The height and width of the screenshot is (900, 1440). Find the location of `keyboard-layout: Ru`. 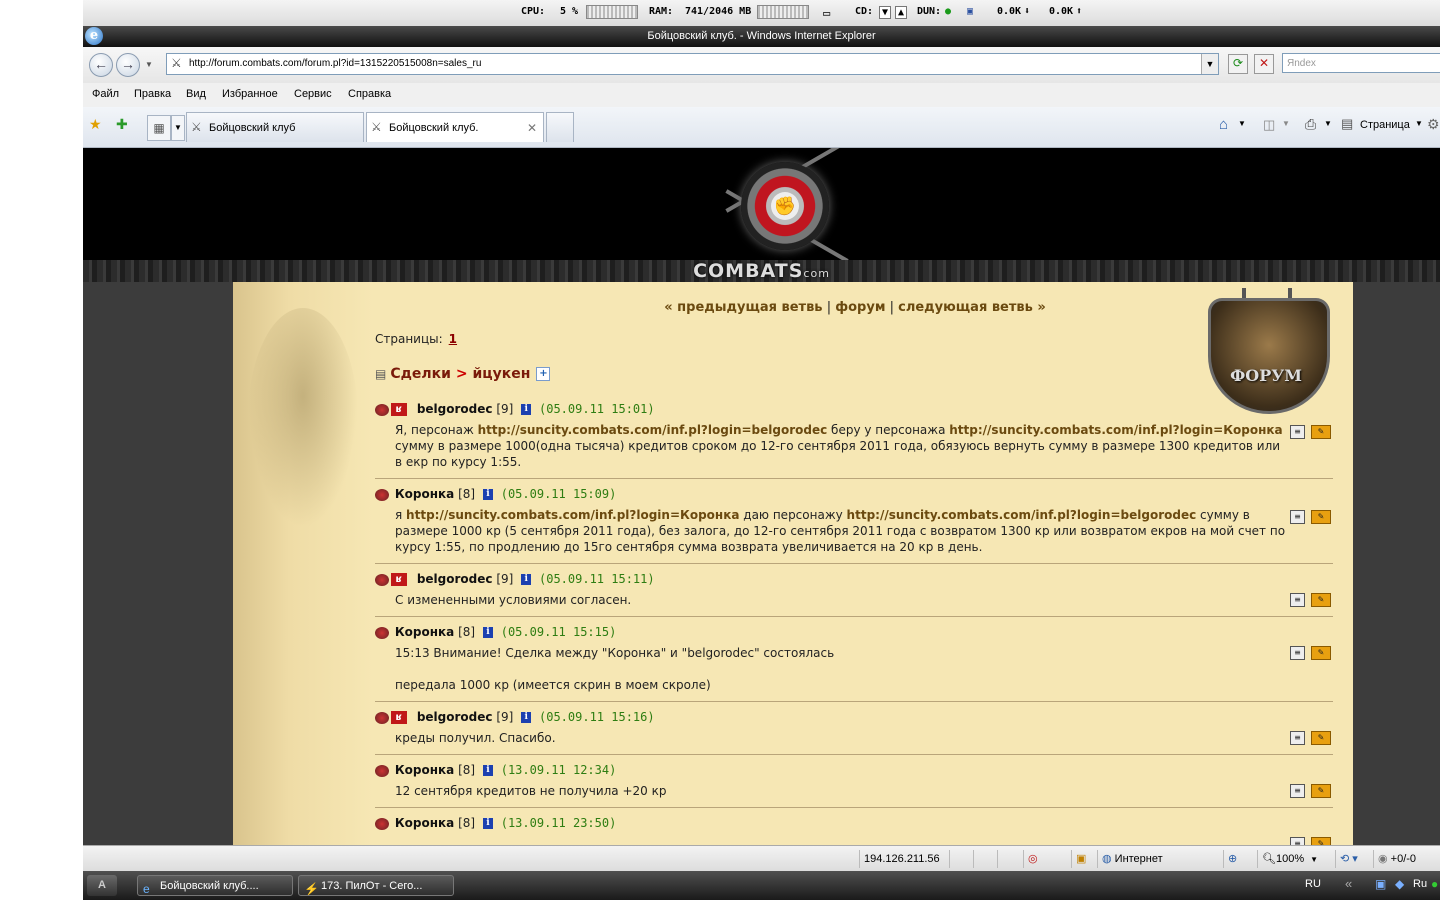

keyboard-layout: Ru is located at coordinates (1420, 884).